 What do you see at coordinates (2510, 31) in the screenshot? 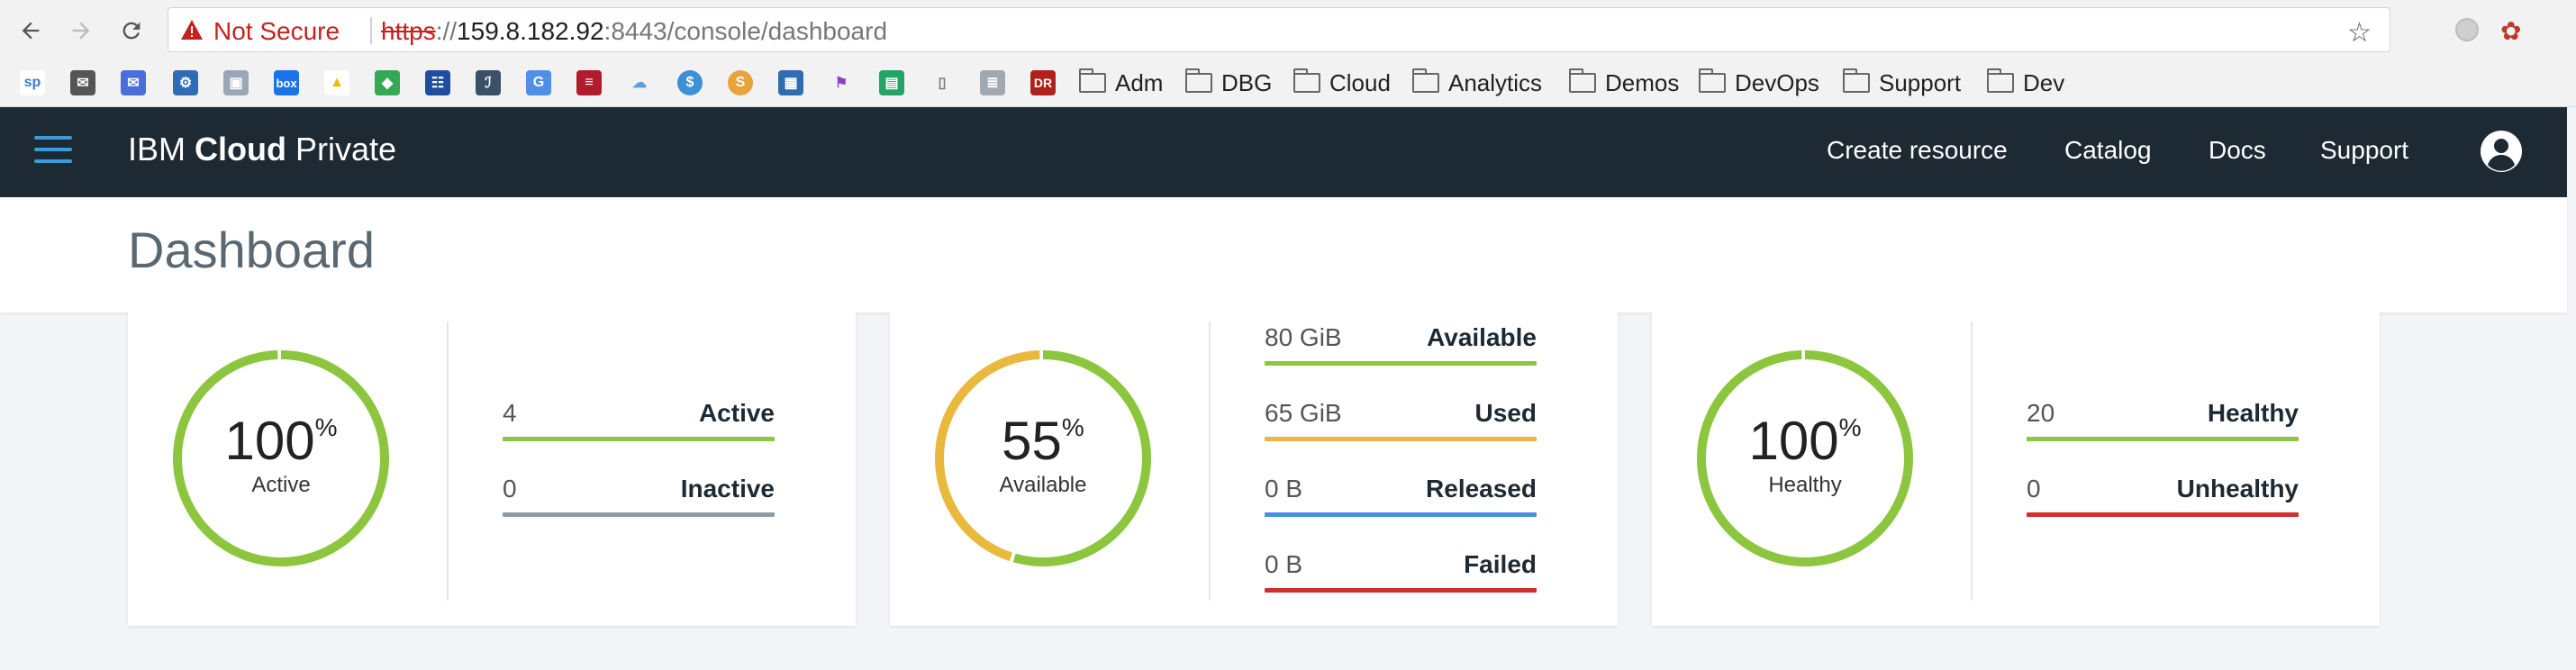
I see `extension-icon-2: ✿` at bounding box center [2510, 31].